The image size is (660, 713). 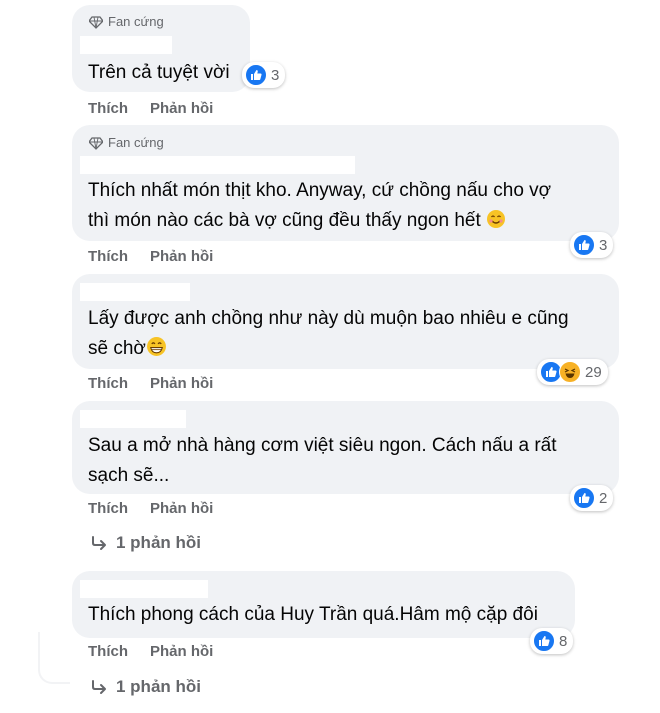 I want to click on comment-text-3-line-2-content: sẽ chờ, so click(x=117, y=348).